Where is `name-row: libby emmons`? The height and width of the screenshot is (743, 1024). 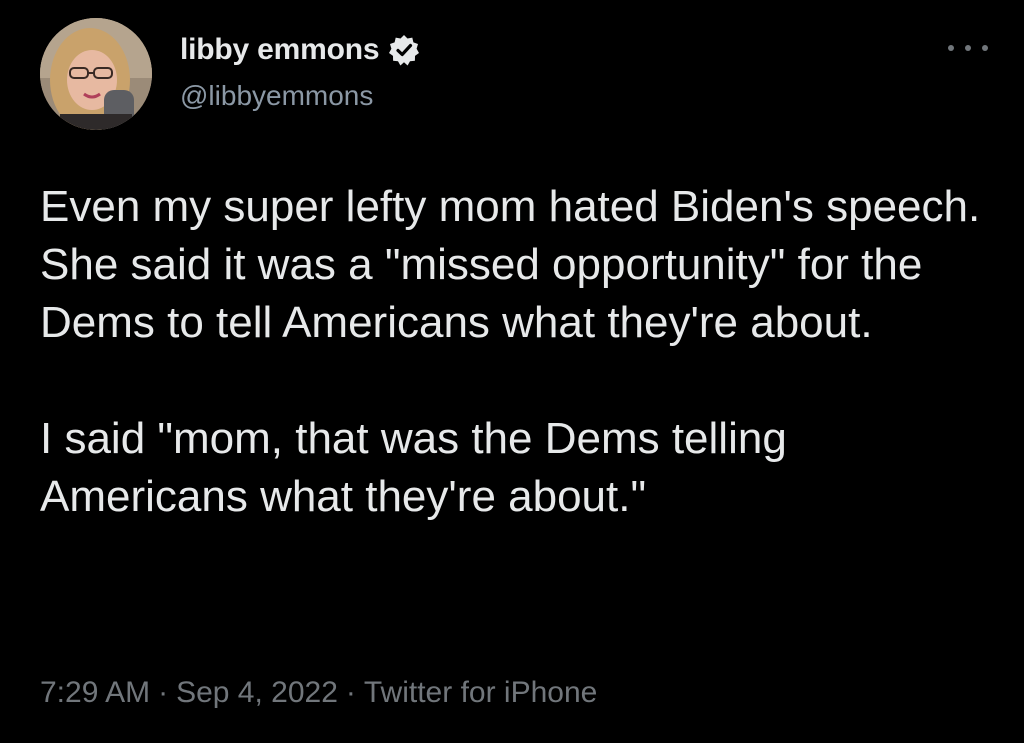 name-row: libby emmons is located at coordinates (300, 50).